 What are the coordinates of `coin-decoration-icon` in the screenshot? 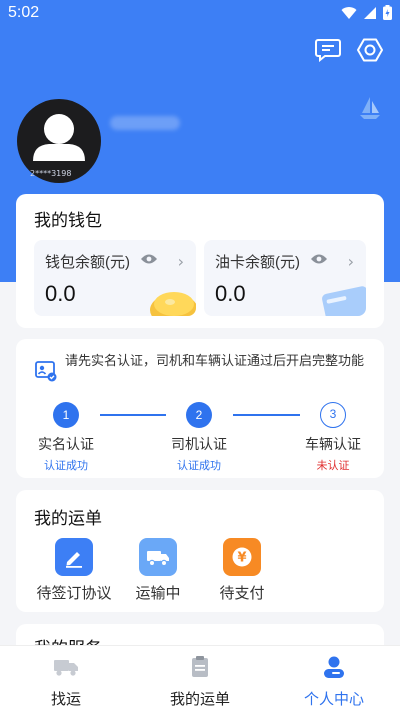 It's located at (173, 304).